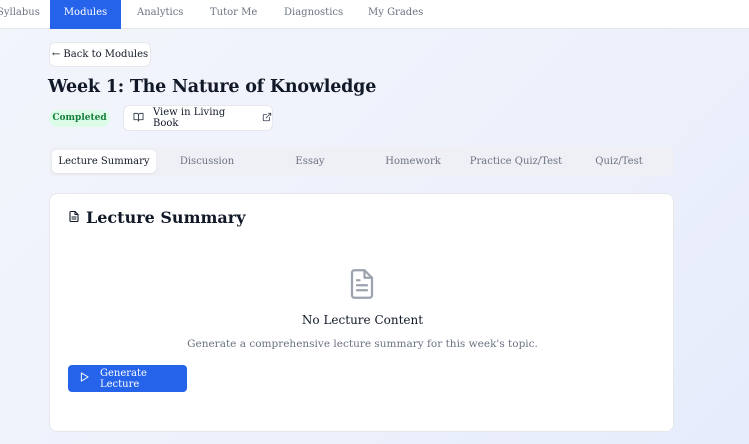 Image resolution: width=749 pixels, height=444 pixels. What do you see at coordinates (313, 14) in the screenshot?
I see `nav-diagnostics: Diagnostics` at bounding box center [313, 14].